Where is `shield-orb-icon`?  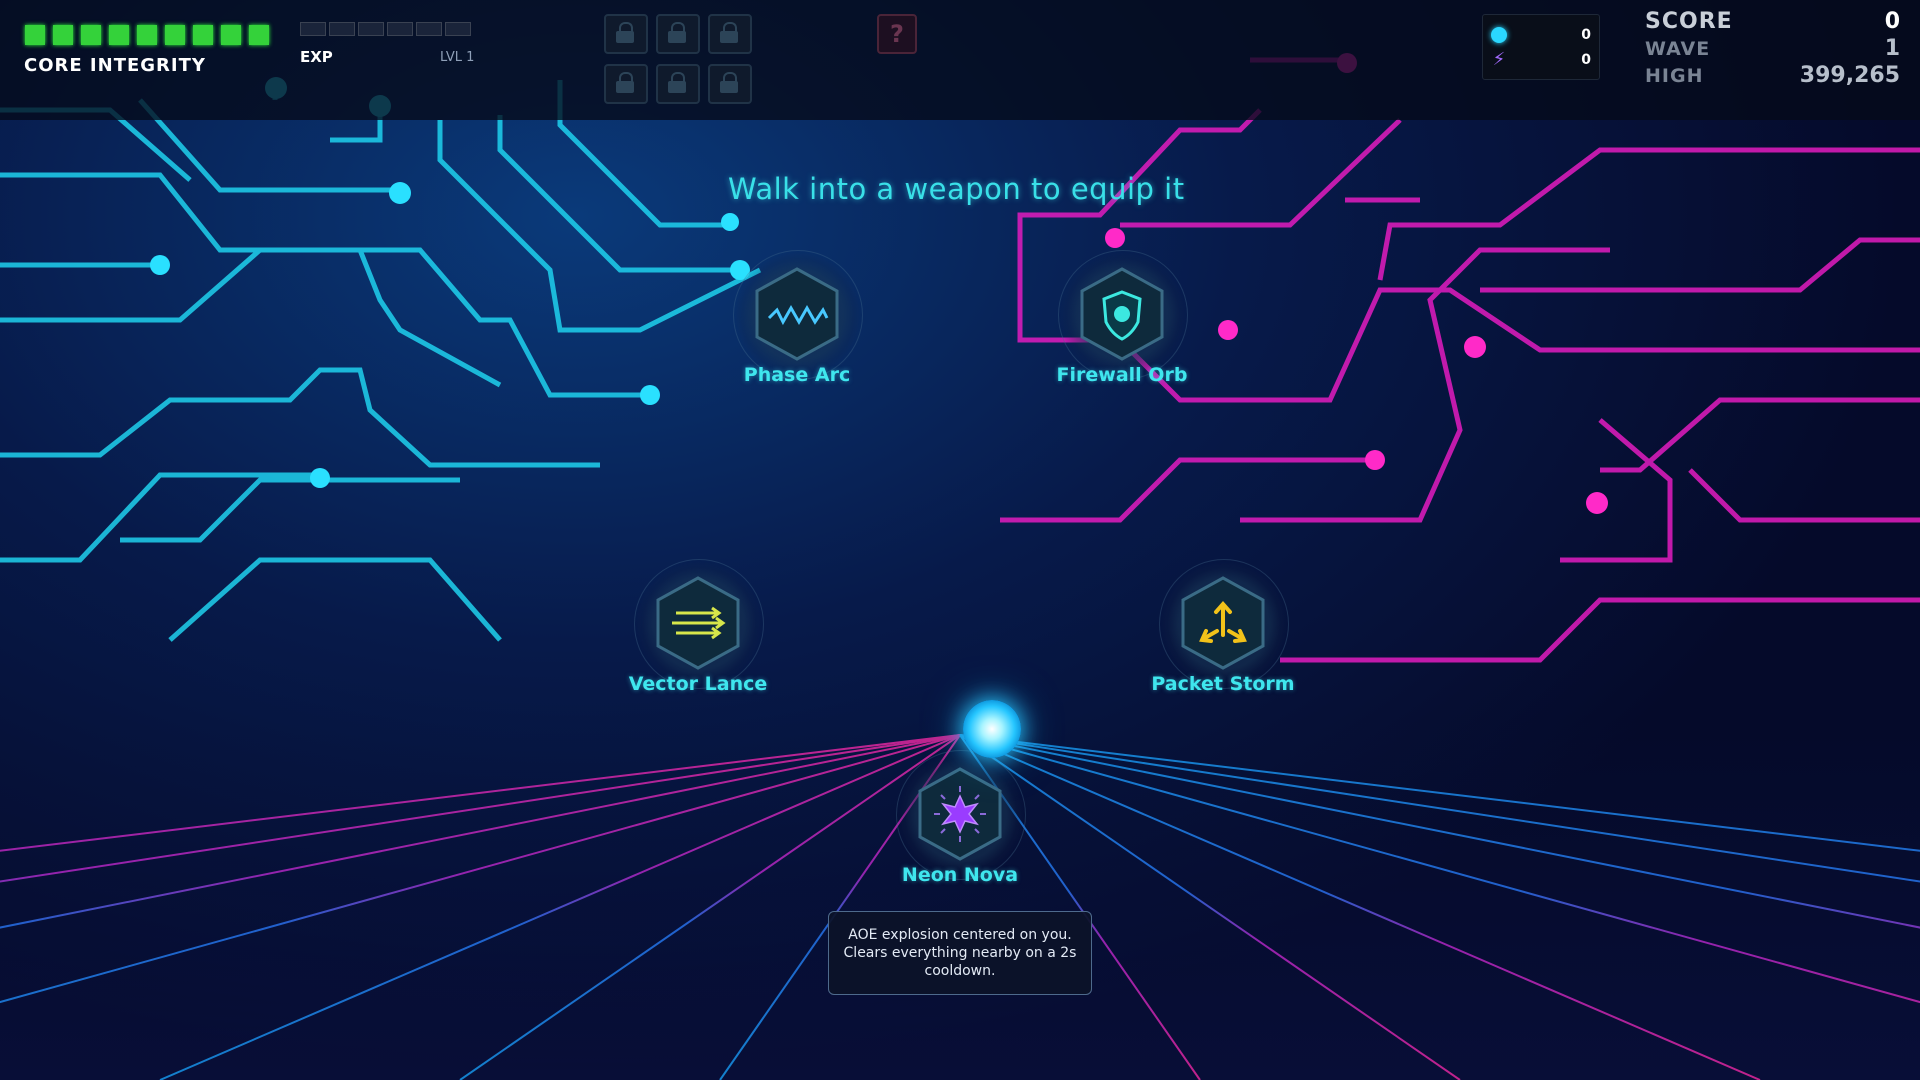 shield-orb-icon is located at coordinates (1122, 314).